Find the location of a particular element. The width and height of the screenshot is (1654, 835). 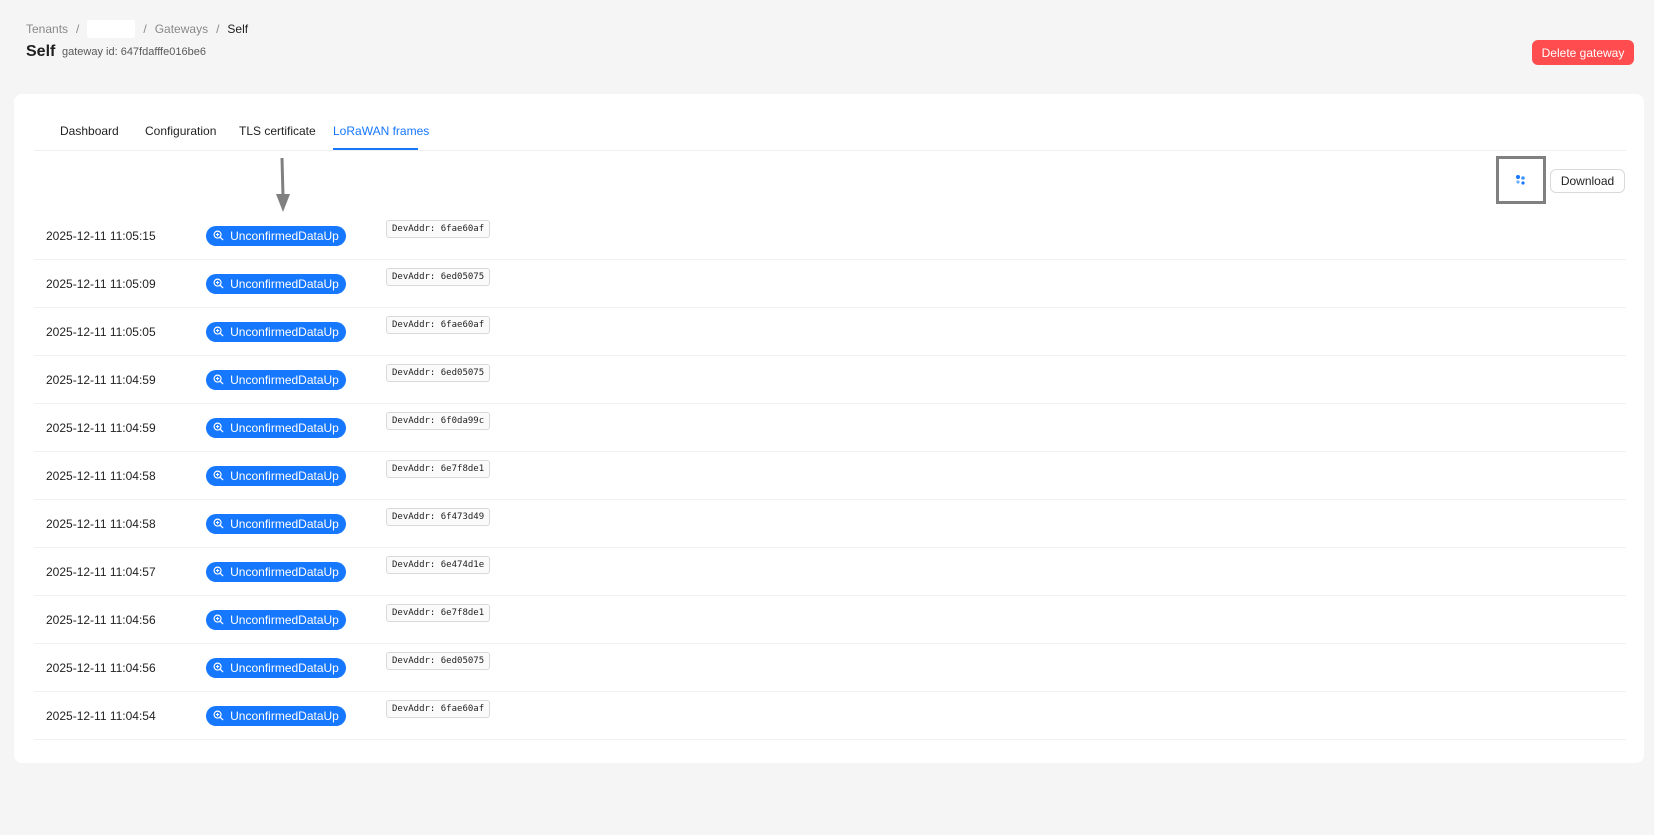

download-button: Download is located at coordinates (1587, 181).